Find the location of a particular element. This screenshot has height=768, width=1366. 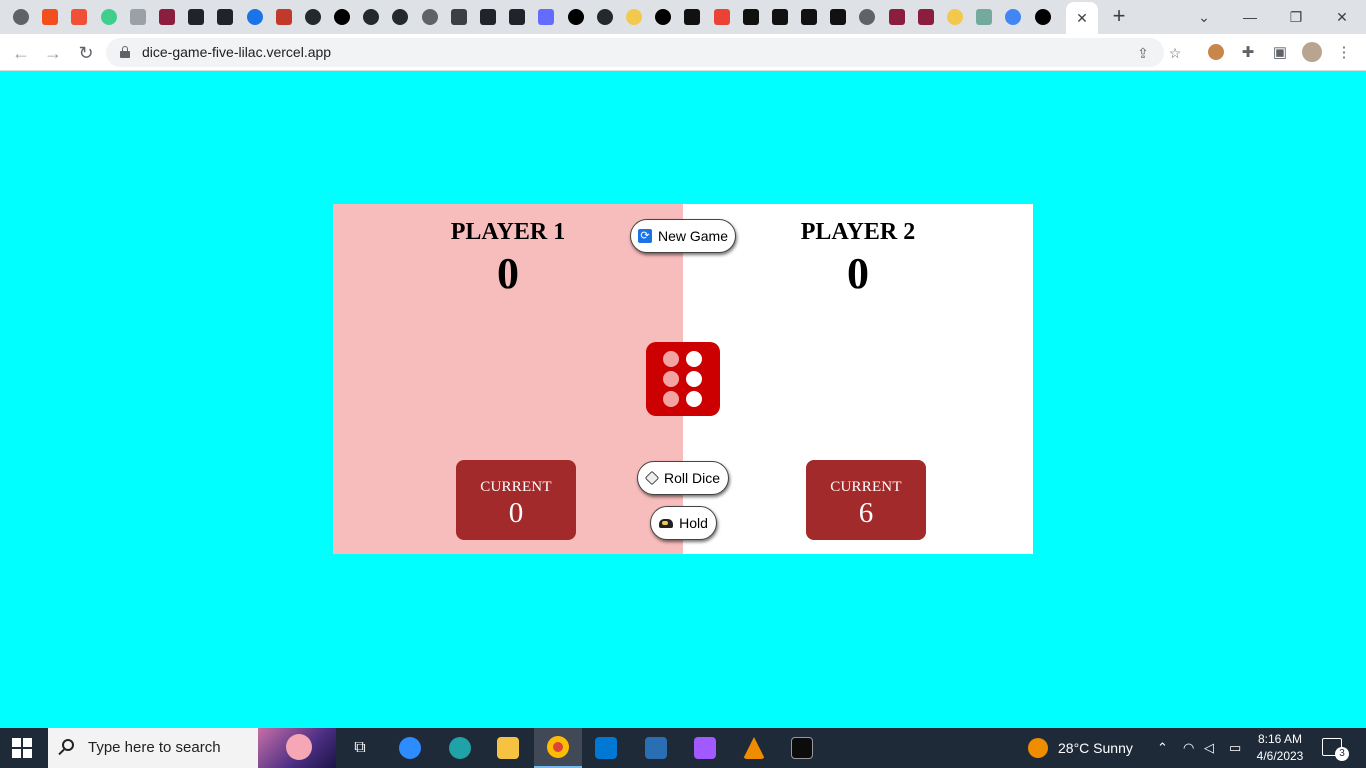

player-2-current-label: CURRENT is located at coordinates (866, 487).